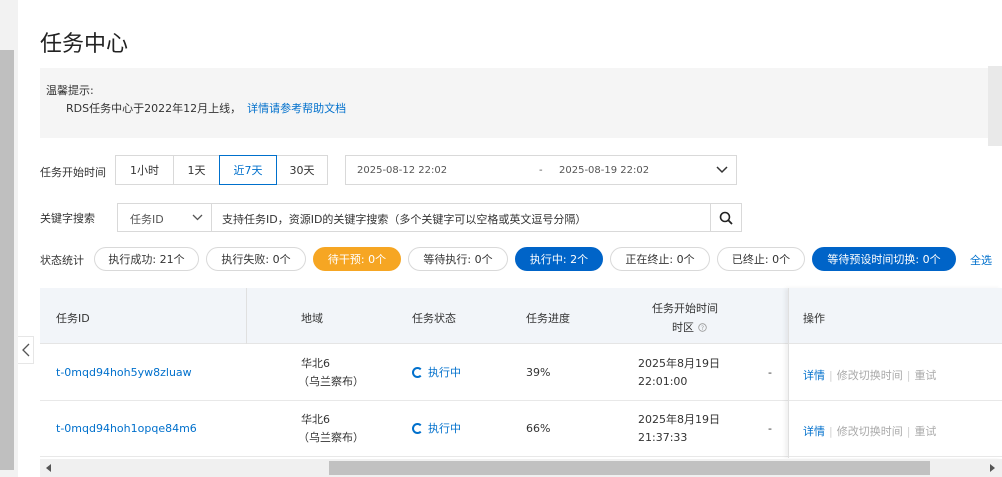  What do you see at coordinates (685, 308) in the screenshot?
I see `header-start-time: 任务开始时间` at bounding box center [685, 308].